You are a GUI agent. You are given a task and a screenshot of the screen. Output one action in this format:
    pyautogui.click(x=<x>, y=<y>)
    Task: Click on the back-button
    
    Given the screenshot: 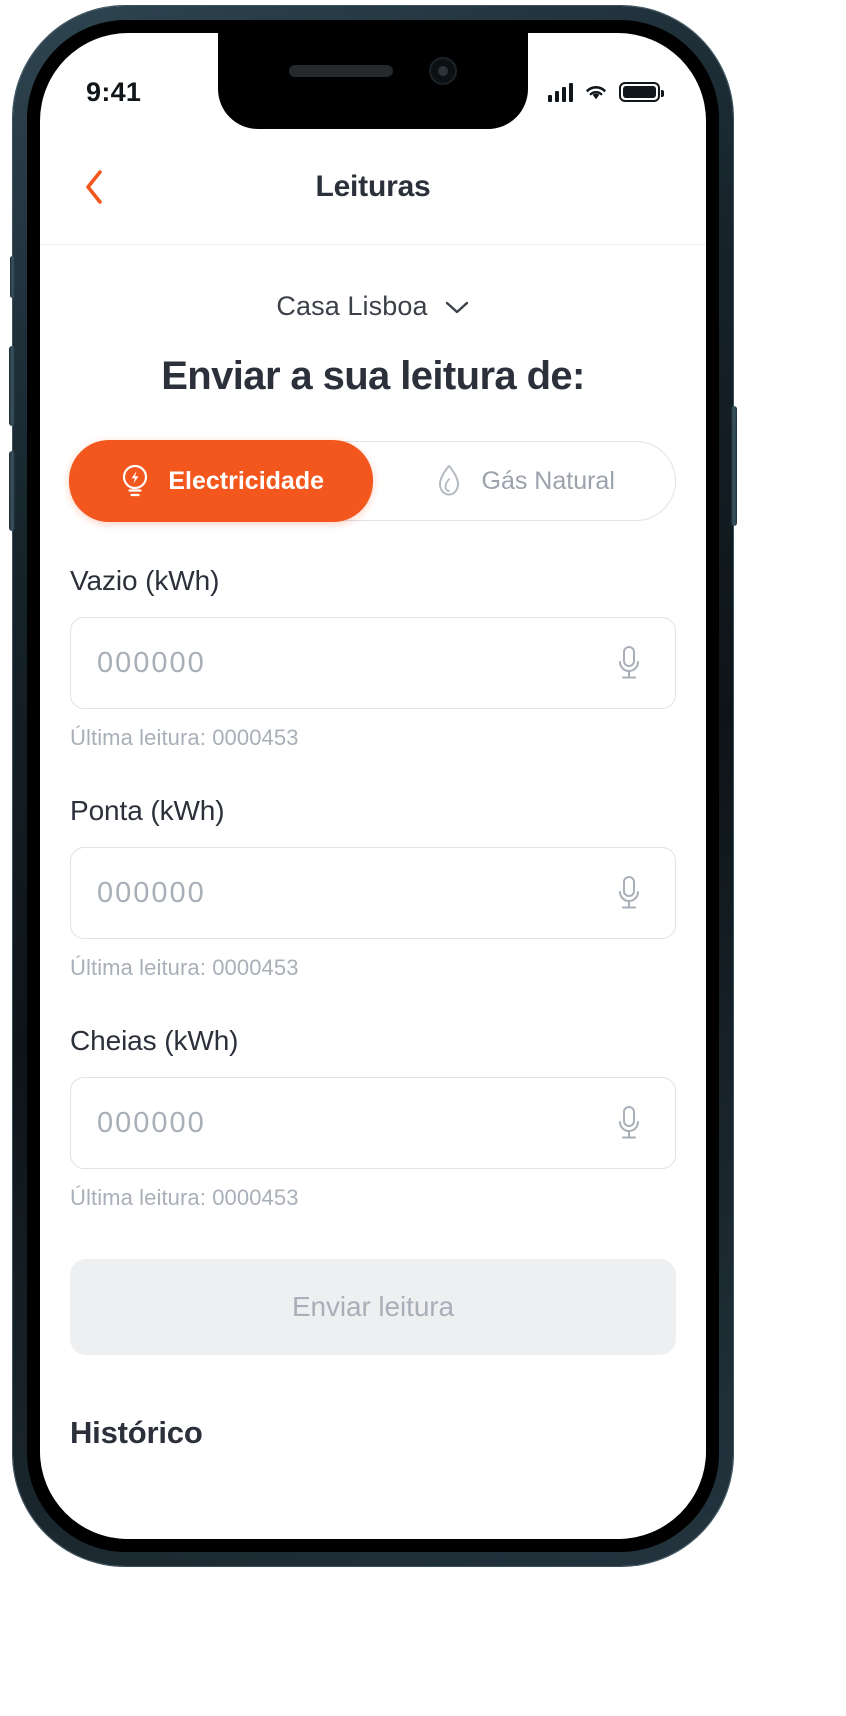 What is the action you would take?
    pyautogui.click(x=94, y=187)
    